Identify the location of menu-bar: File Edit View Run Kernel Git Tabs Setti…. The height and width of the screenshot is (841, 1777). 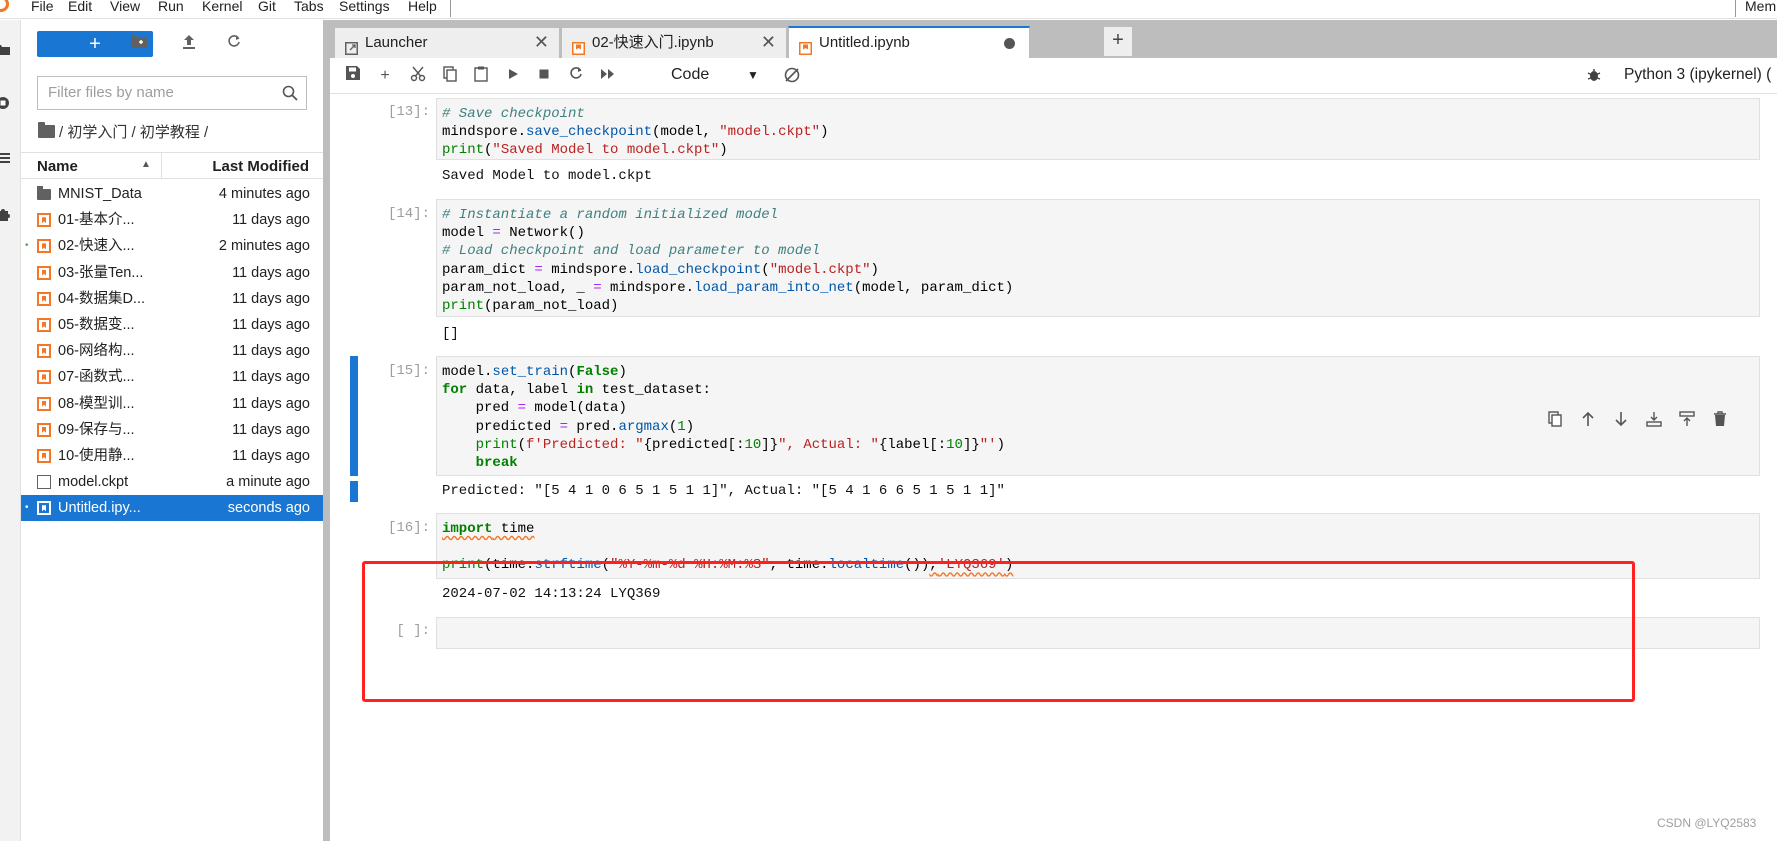
(888, 9).